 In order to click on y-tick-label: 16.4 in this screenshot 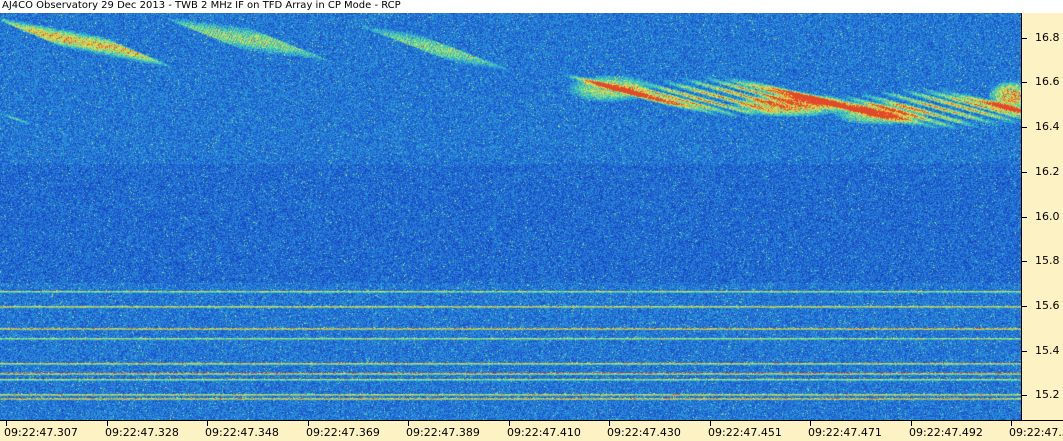, I will do `click(1047, 126)`.